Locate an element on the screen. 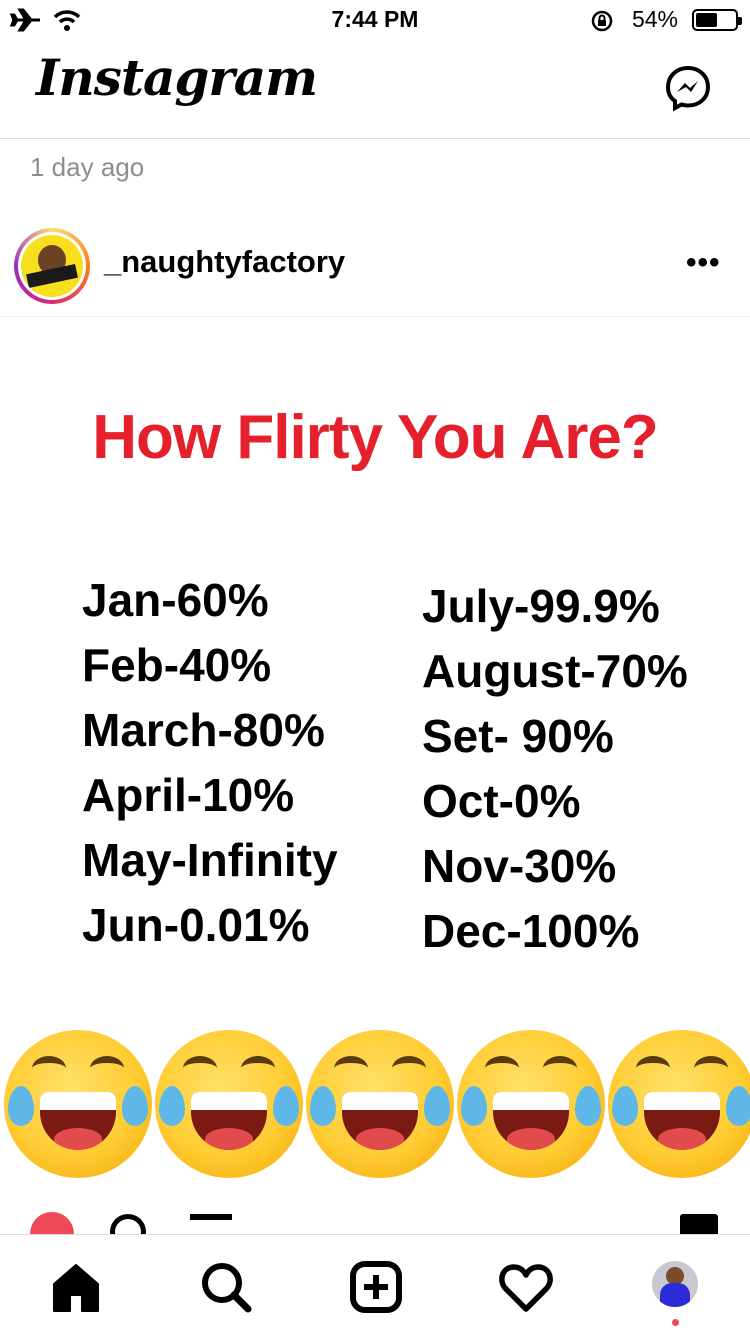  month-item: Jan-60% is located at coordinates (175, 600).